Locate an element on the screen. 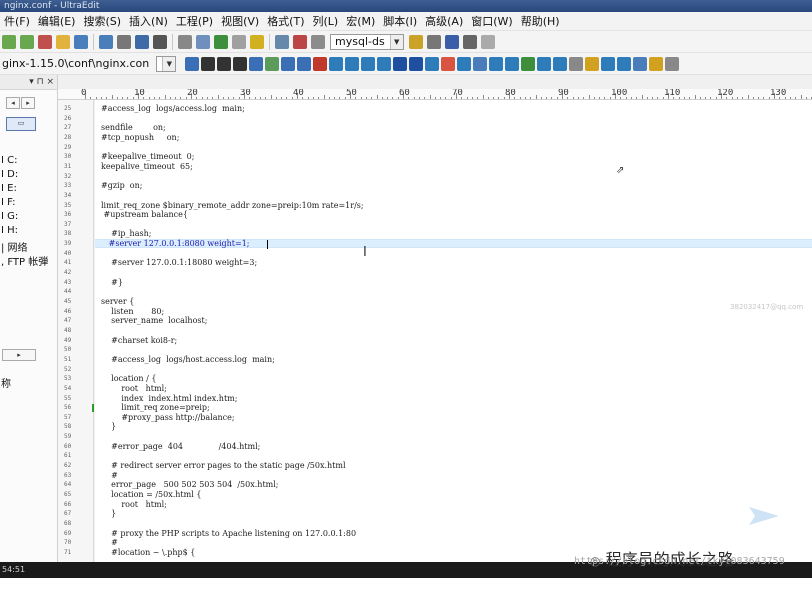  menu-item-2: 搜索(S) is located at coordinates (102, 21).